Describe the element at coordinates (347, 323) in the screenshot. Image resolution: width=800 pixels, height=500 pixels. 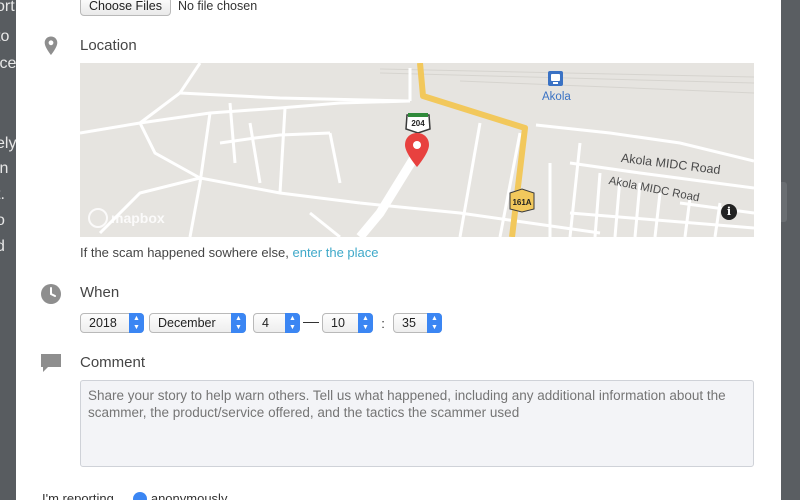
I see `hour-select: 10 ▲ ▼` at that location.